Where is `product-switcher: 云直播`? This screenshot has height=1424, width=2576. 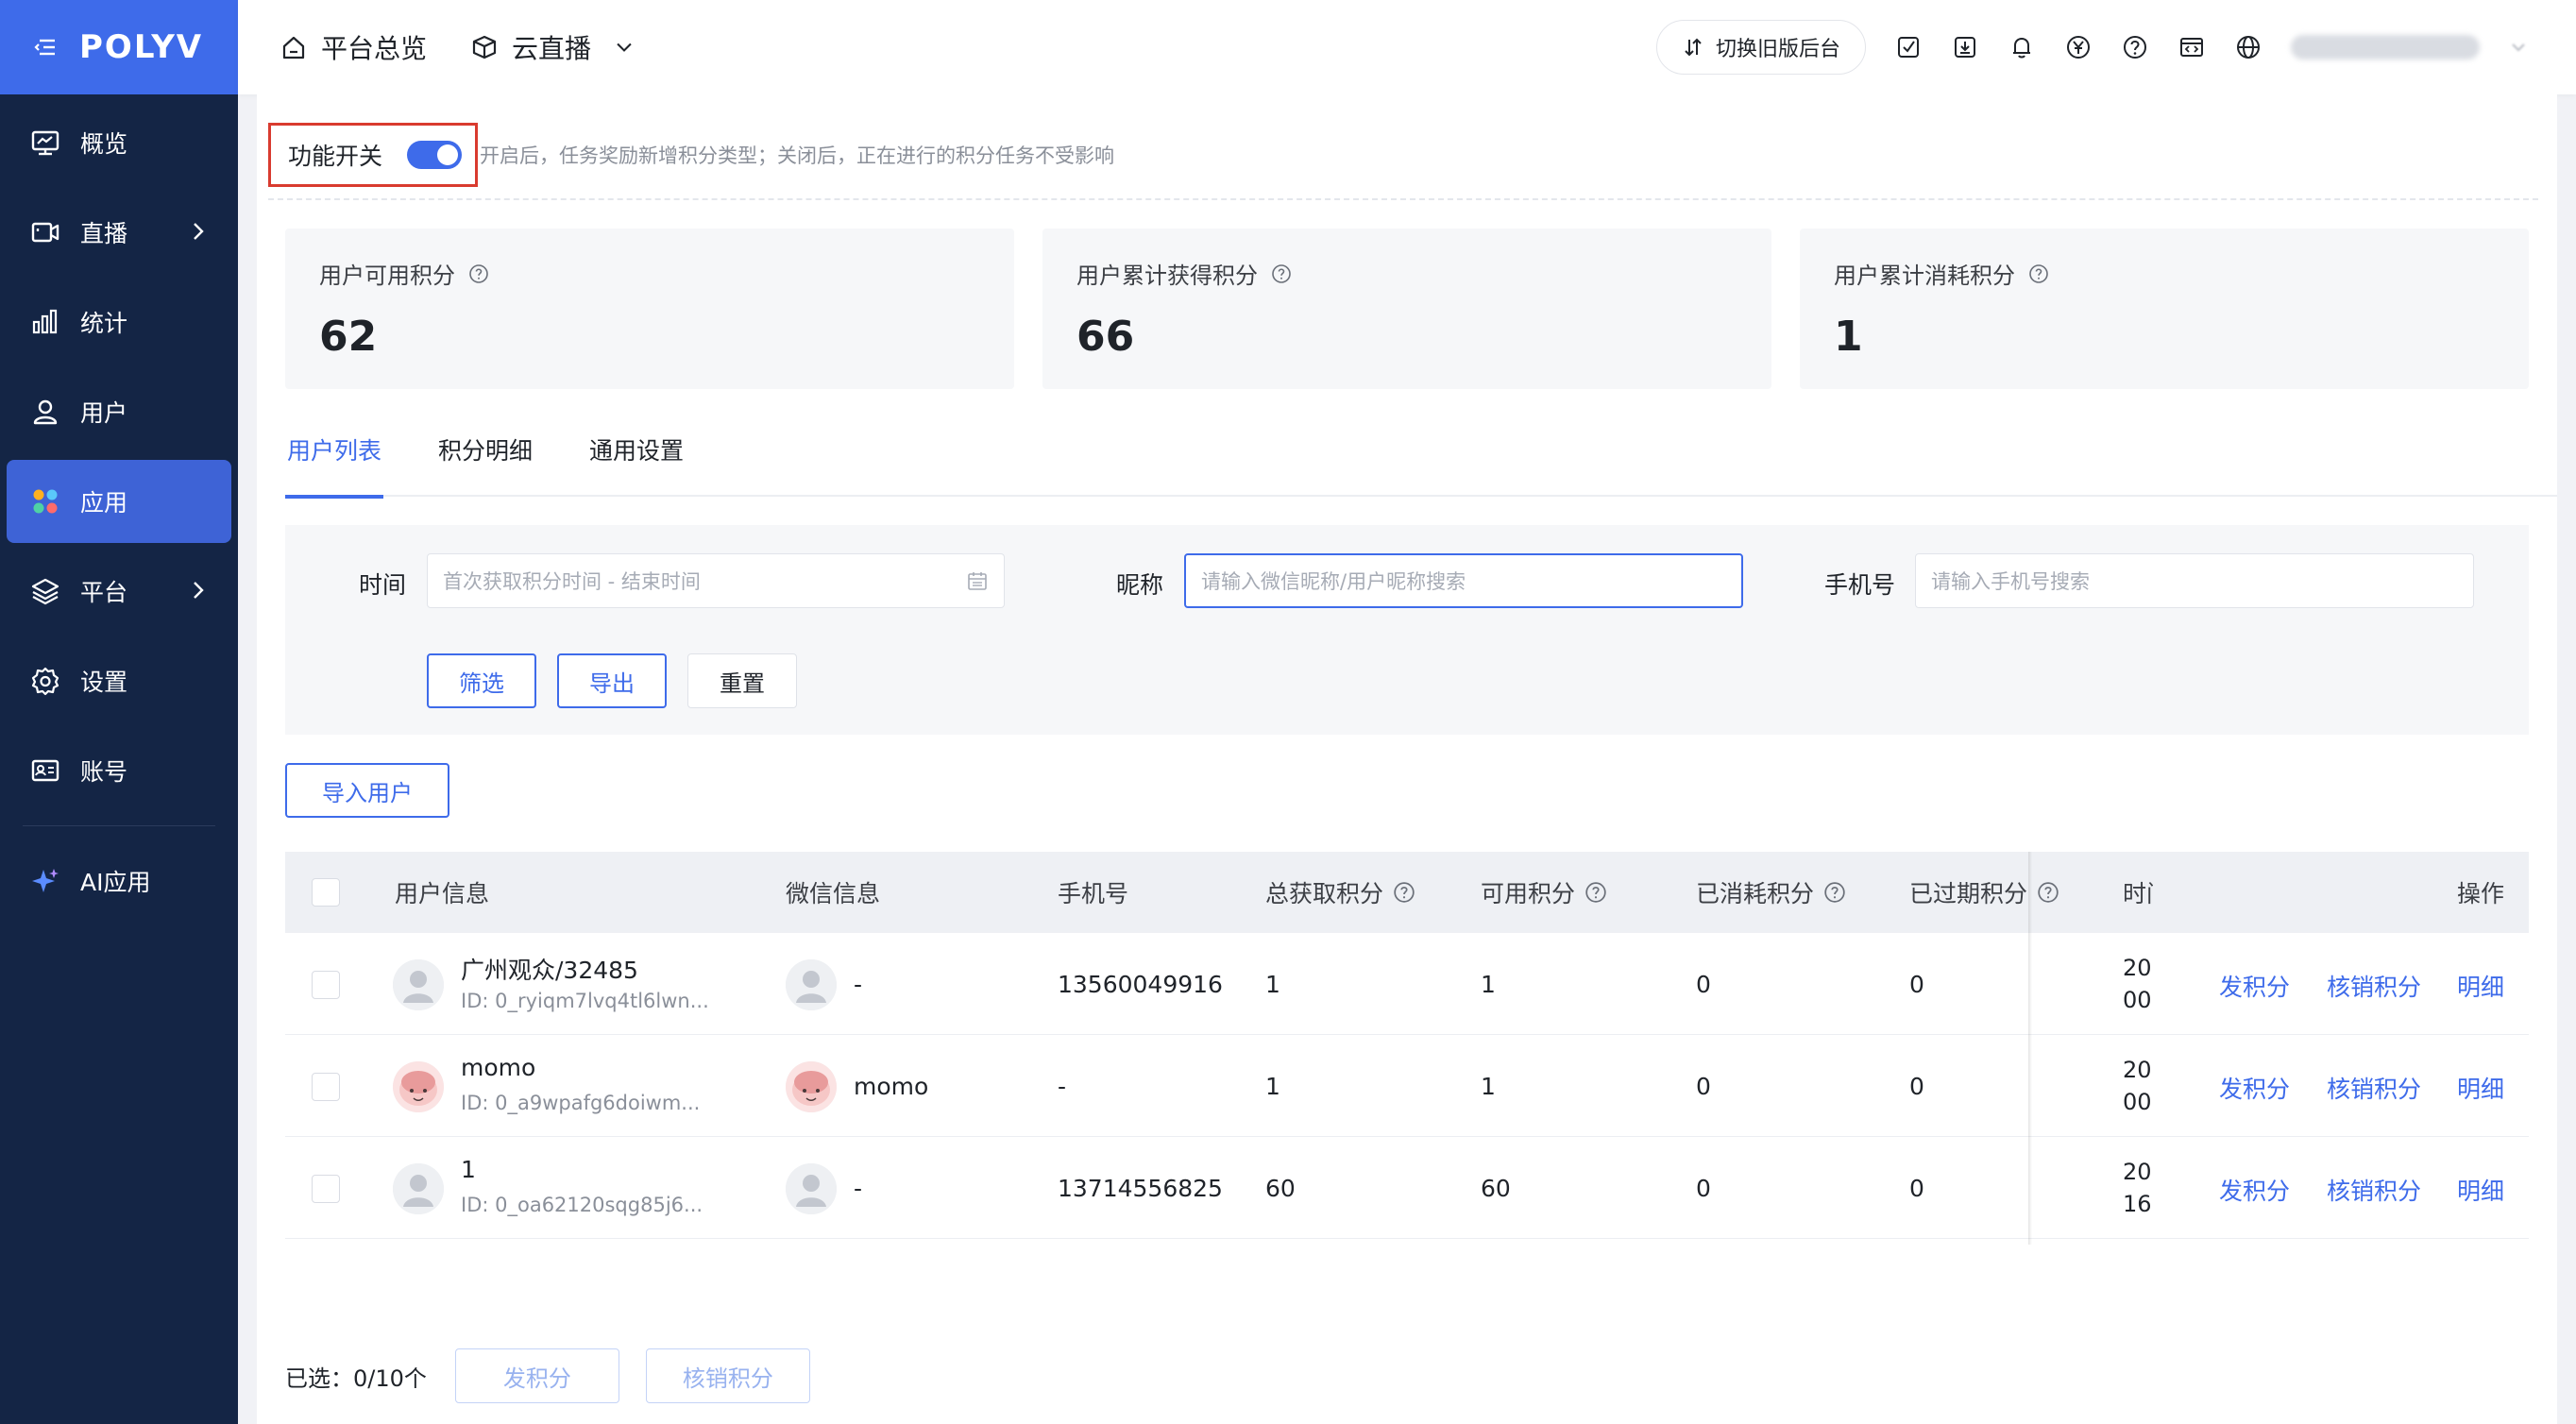 product-switcher: 云直播 is located at coordinates (553, 47).